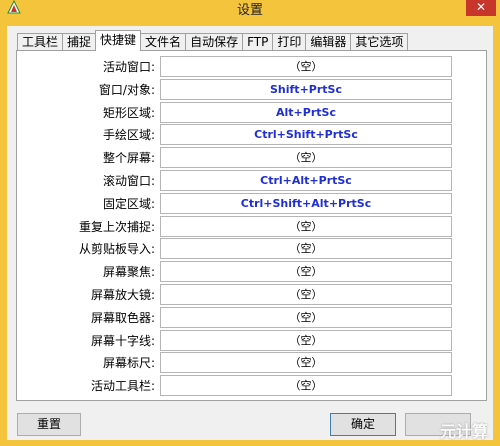 The image size is (500, 446). Describe the element at coordinates (122, 317) in the screenshot. I see `hotkey-label: 屏幕取色器:` at that location.